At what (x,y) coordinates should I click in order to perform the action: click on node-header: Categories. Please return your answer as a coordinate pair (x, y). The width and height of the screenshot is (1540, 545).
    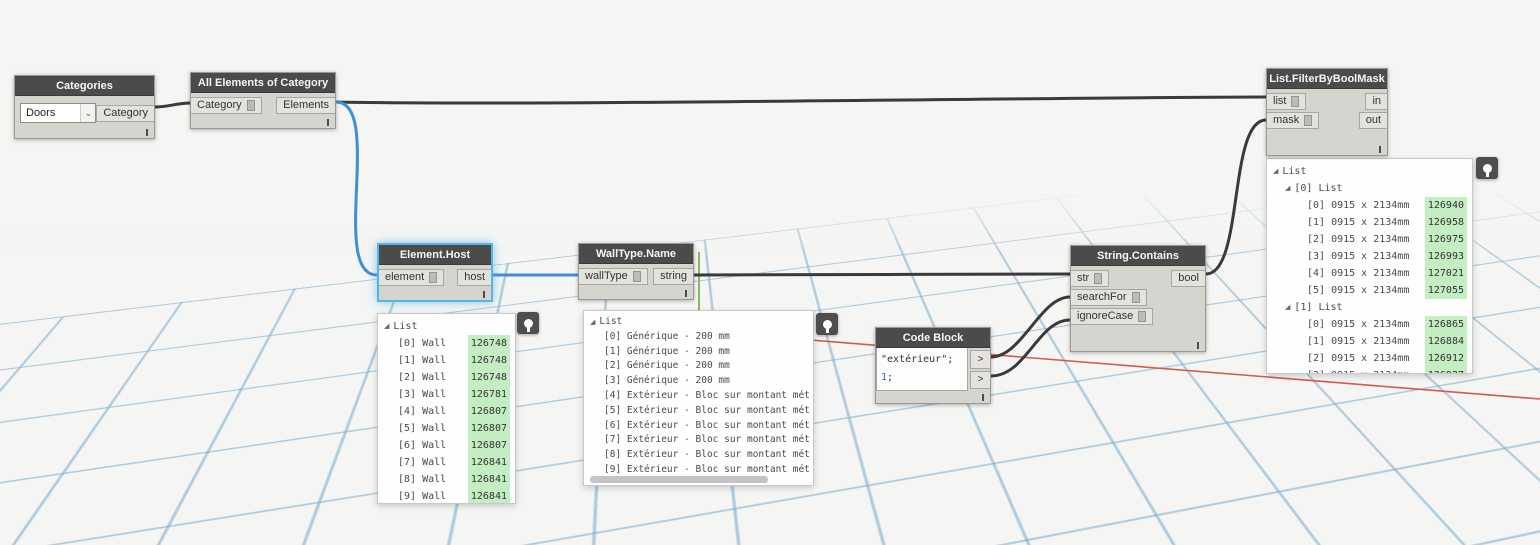
    Looking at the image, I should click on (84, 86).